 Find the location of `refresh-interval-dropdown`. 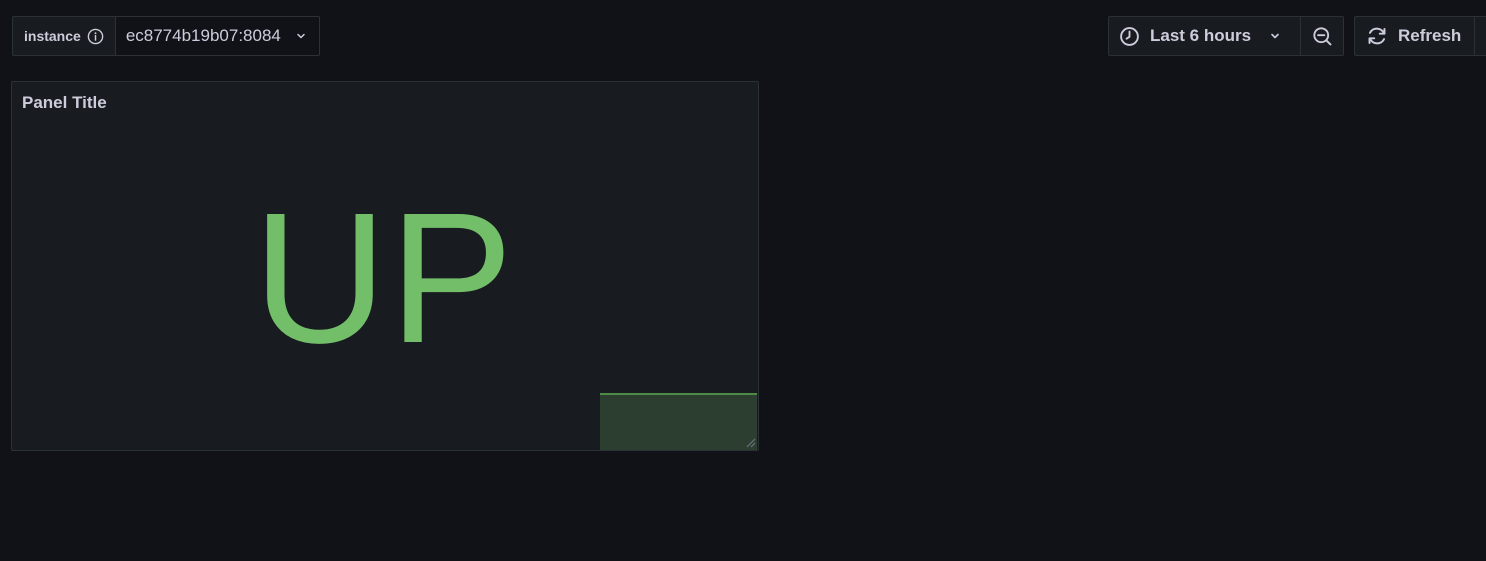

refresh-interval-dropdown is located at coordinates (1480, 36).